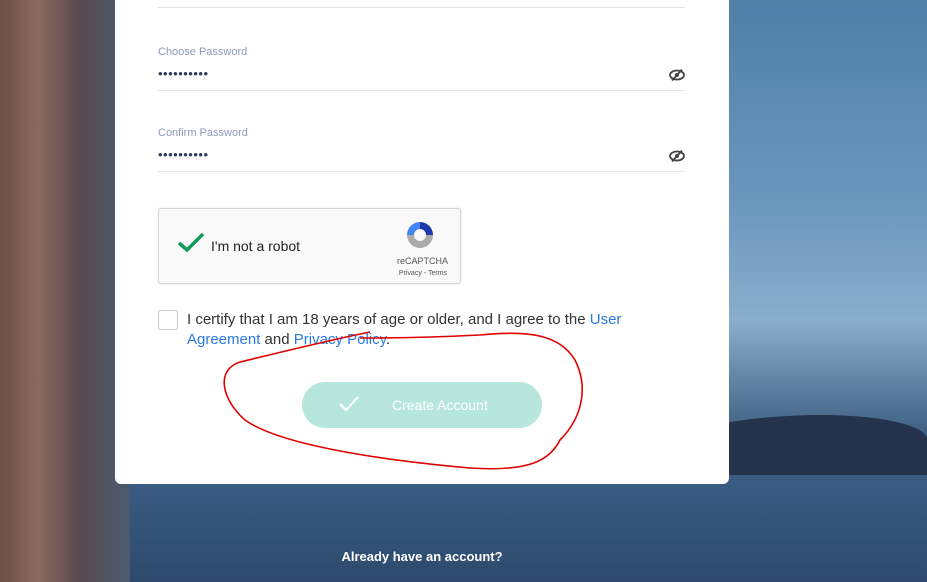 The height and width of the screenshot is (582, 927). Describe the element at coordinates (277, 339) in the screenshot. I see `agreement-text-part: and` at that location.